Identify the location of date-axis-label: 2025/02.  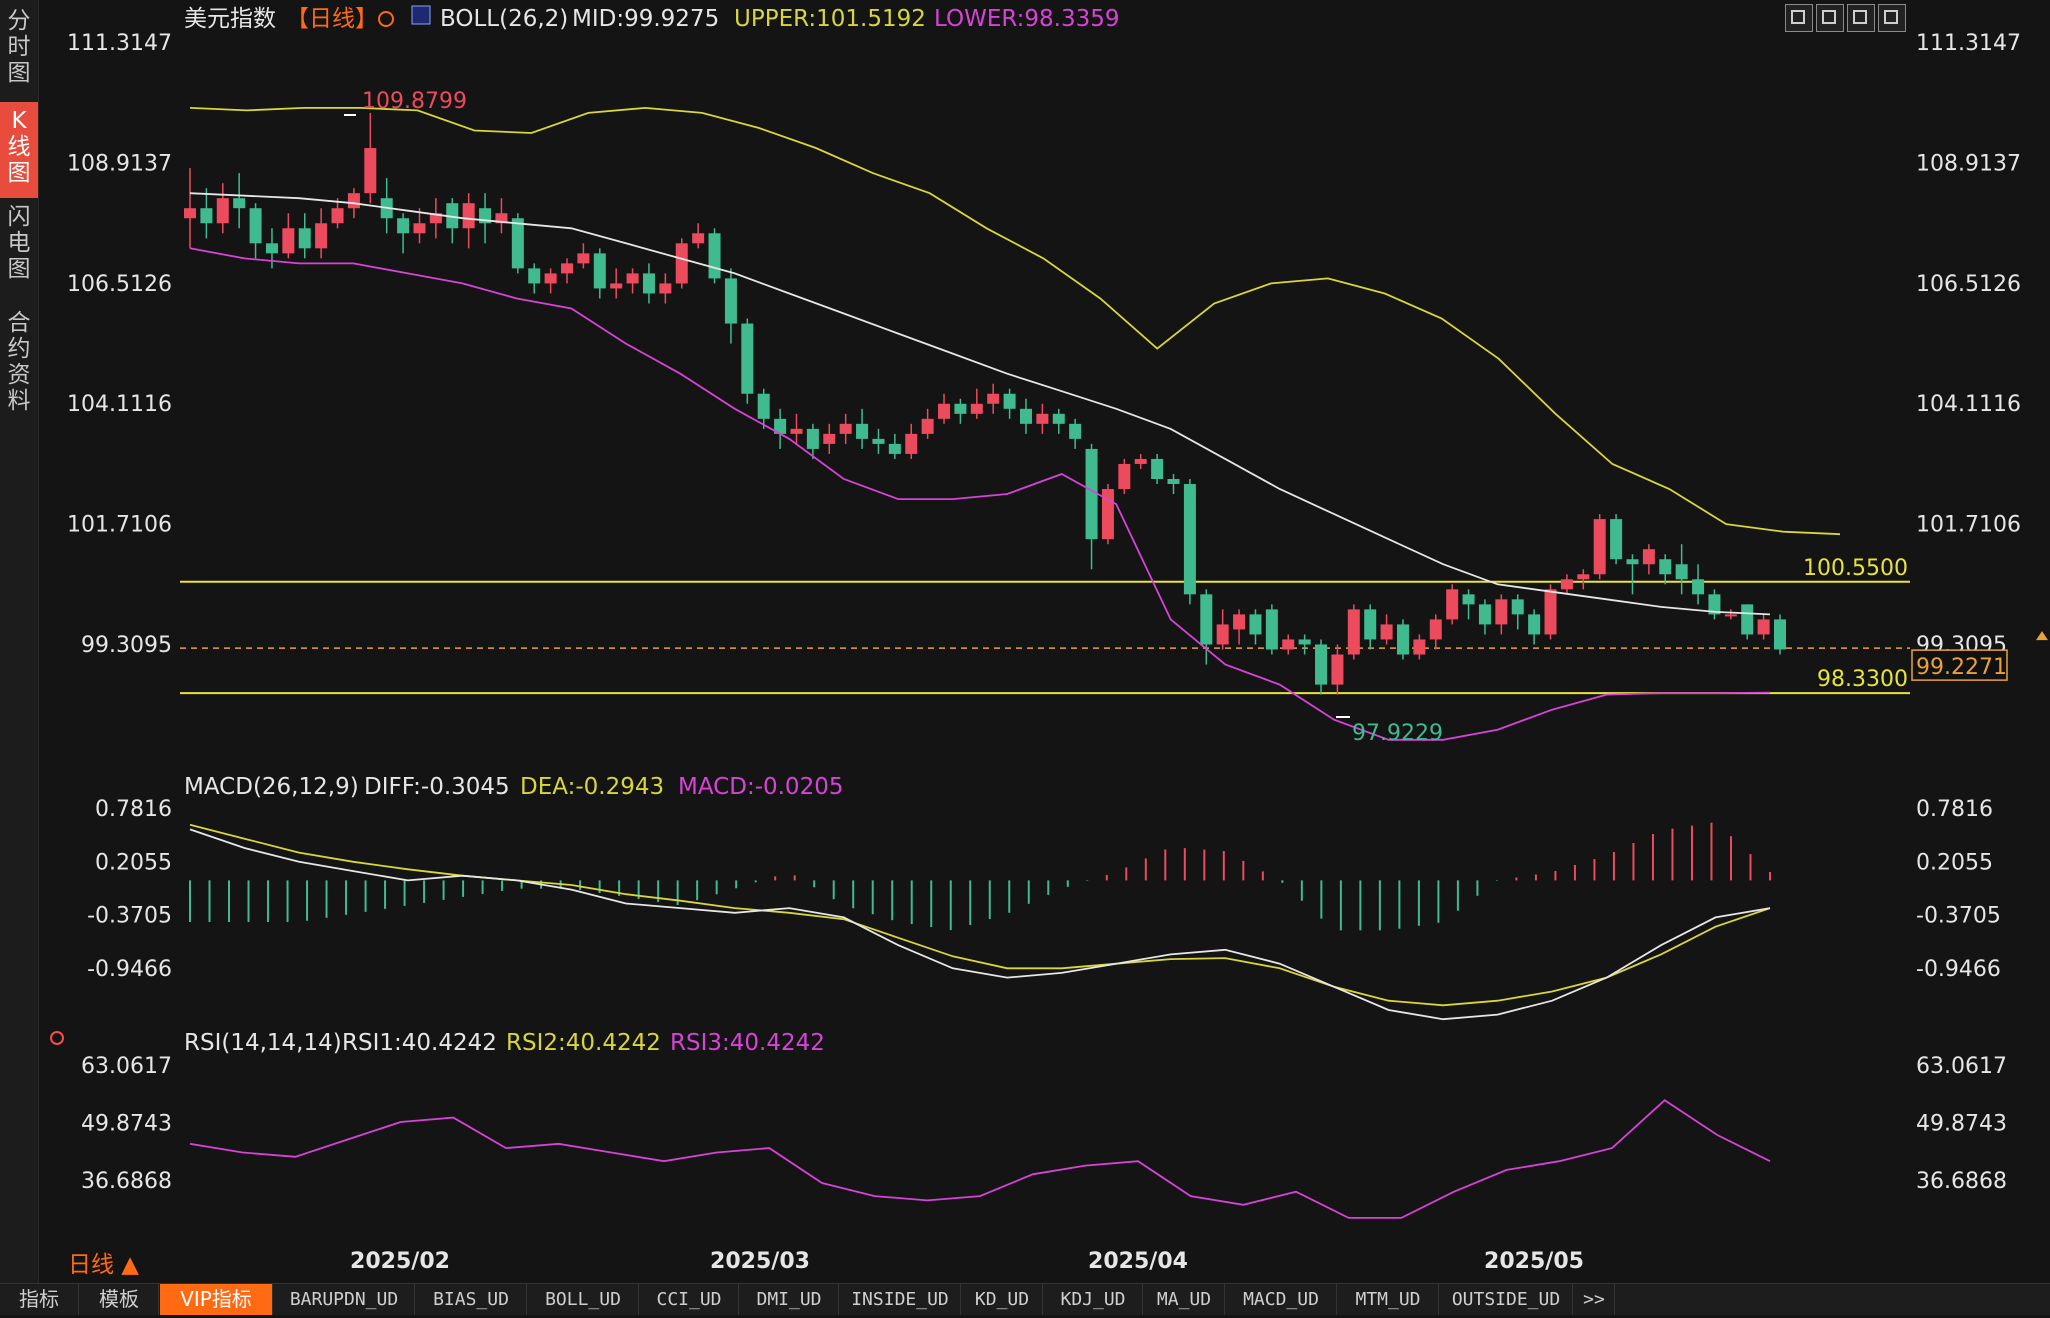
(400, 1261).